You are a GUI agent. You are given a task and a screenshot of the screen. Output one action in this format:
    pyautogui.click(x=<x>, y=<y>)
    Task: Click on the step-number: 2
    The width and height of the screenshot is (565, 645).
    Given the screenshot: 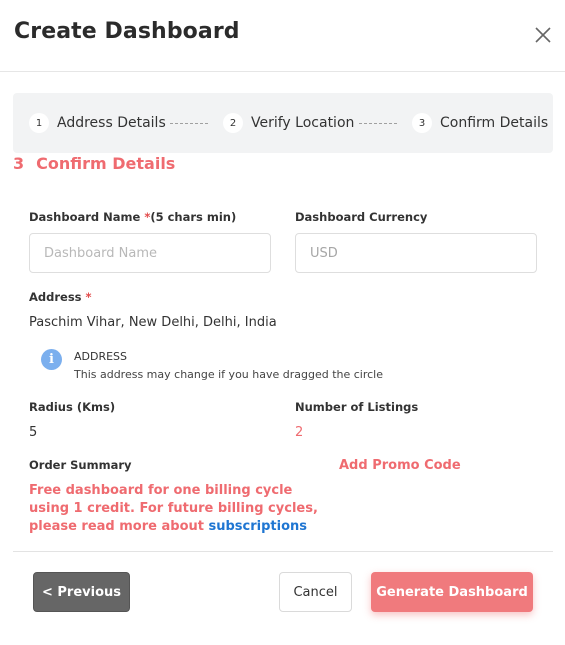 What is the action you would take?
    pyautogui.click(x=233, y=123)
    